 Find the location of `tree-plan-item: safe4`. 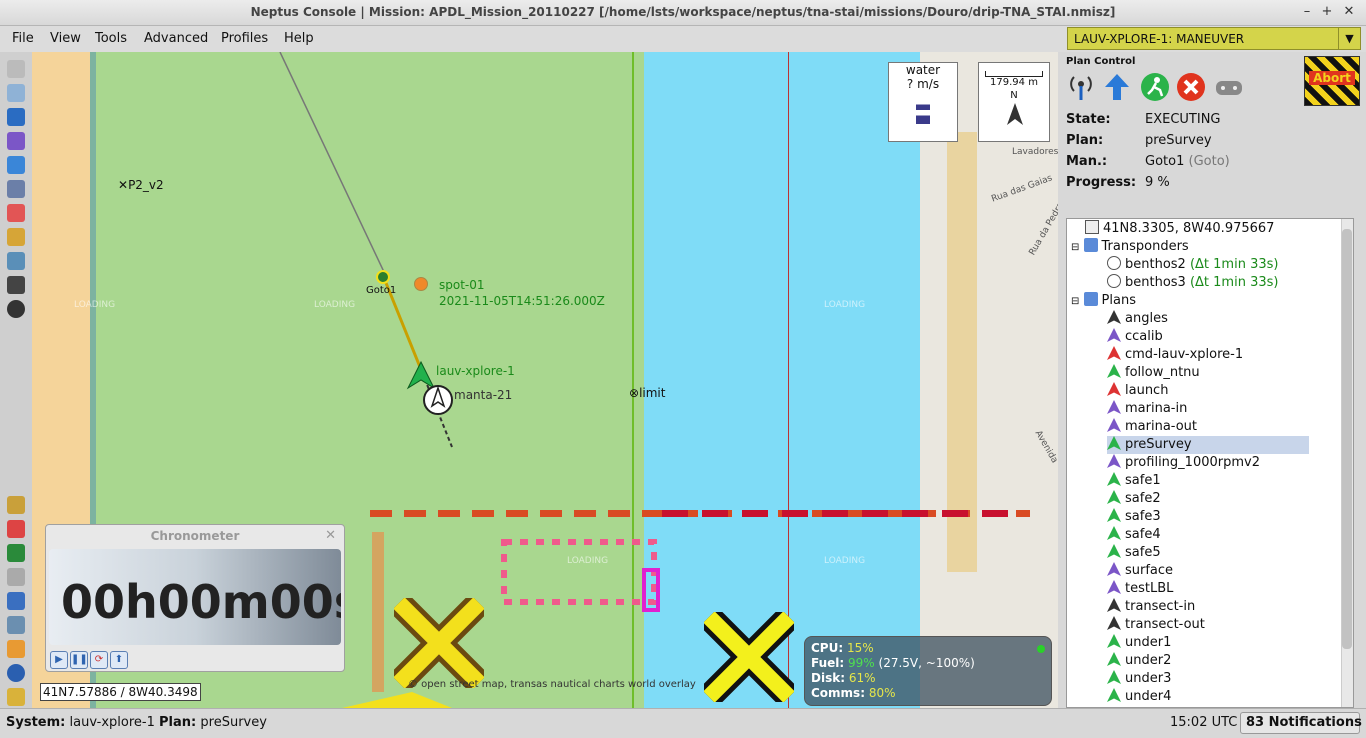

tree-plan-item: safe4 is located at coordinates (1134, 535).